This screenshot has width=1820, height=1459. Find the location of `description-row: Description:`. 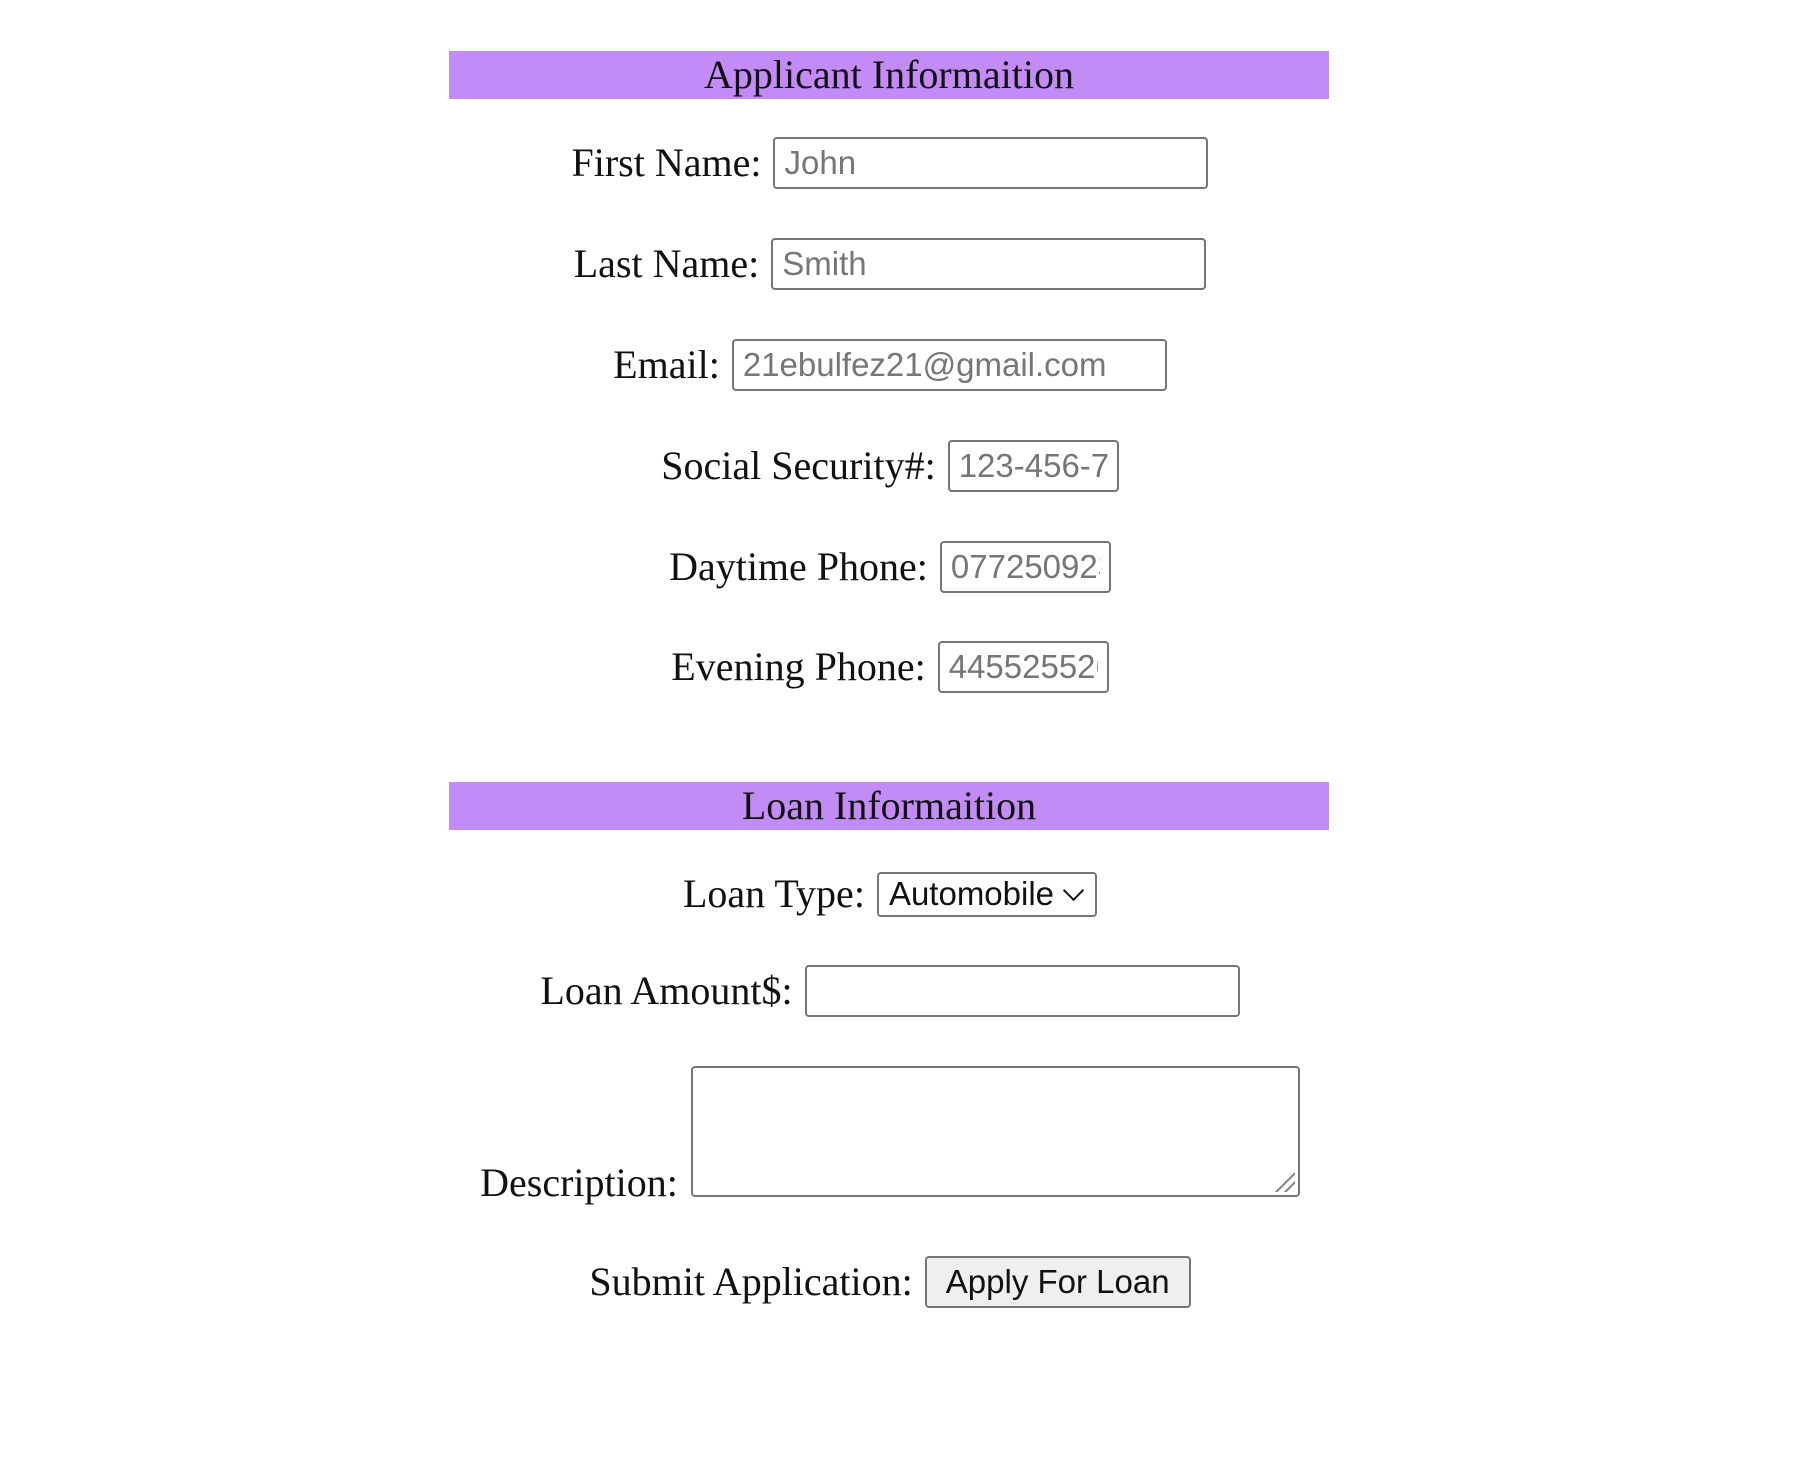

description-row: Description: is located at coordinates (890, 1135).